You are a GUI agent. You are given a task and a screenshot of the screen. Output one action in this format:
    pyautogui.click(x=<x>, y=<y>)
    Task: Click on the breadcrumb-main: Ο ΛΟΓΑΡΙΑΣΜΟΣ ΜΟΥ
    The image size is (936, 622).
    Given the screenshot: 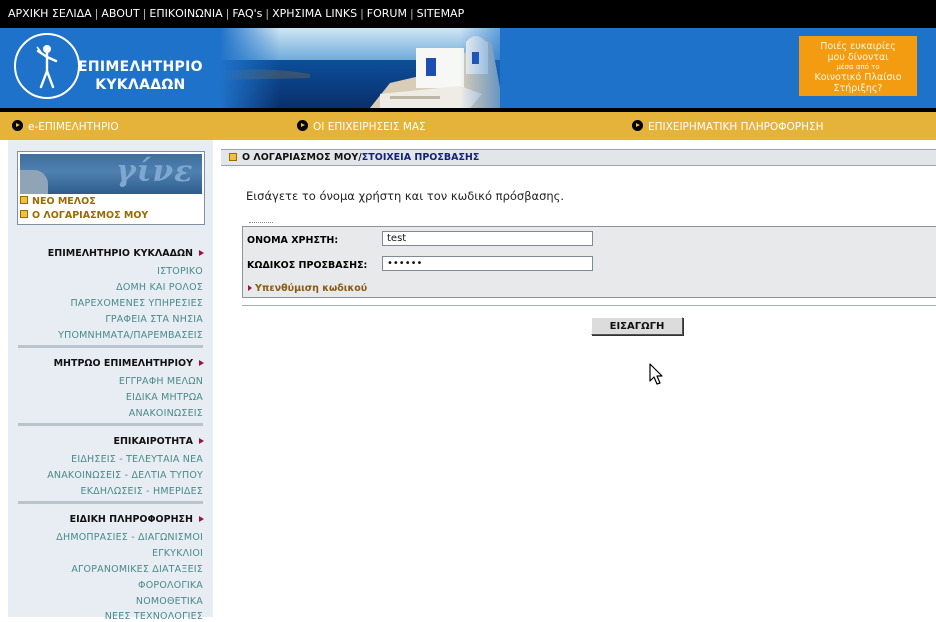 What is the action you would take?
    pyautogui.click(x=300, y=157)
    